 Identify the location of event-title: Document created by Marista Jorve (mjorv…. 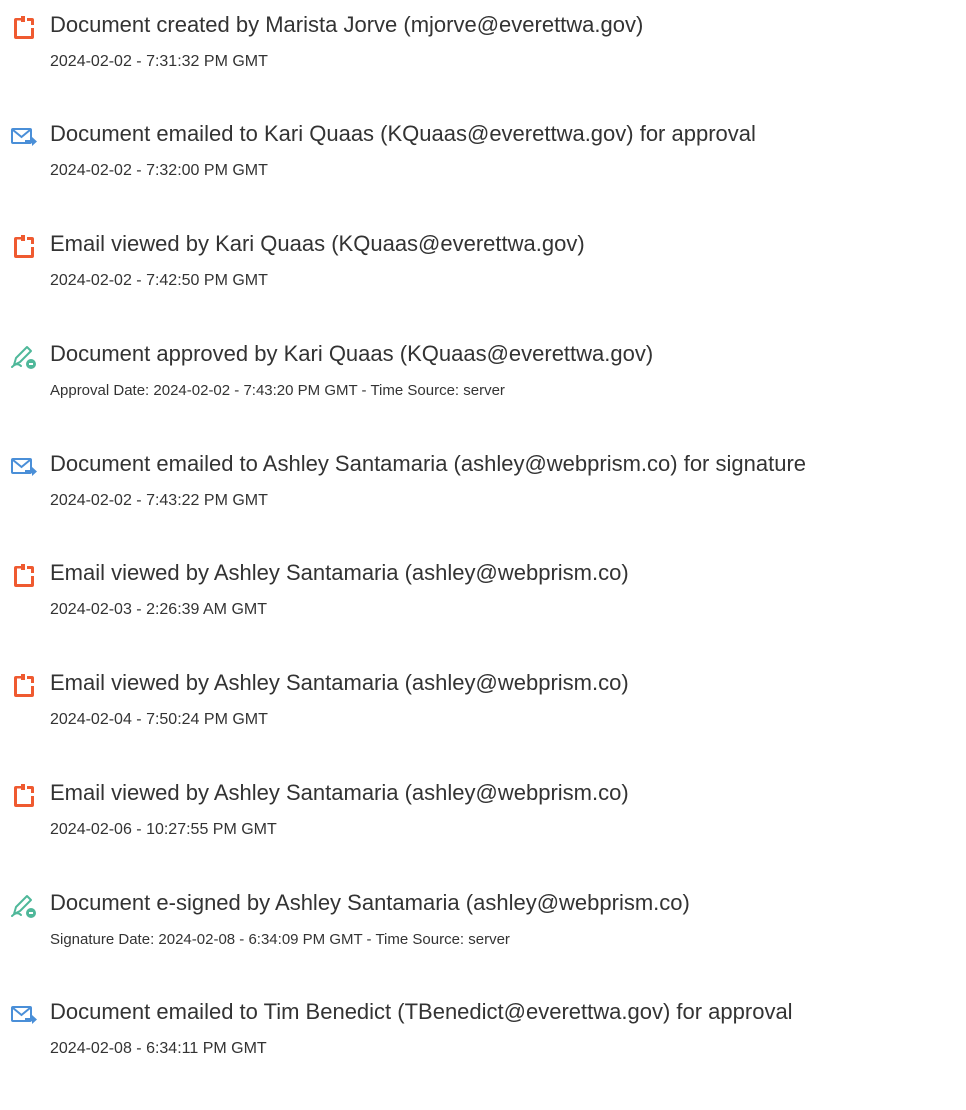
(347, 24).